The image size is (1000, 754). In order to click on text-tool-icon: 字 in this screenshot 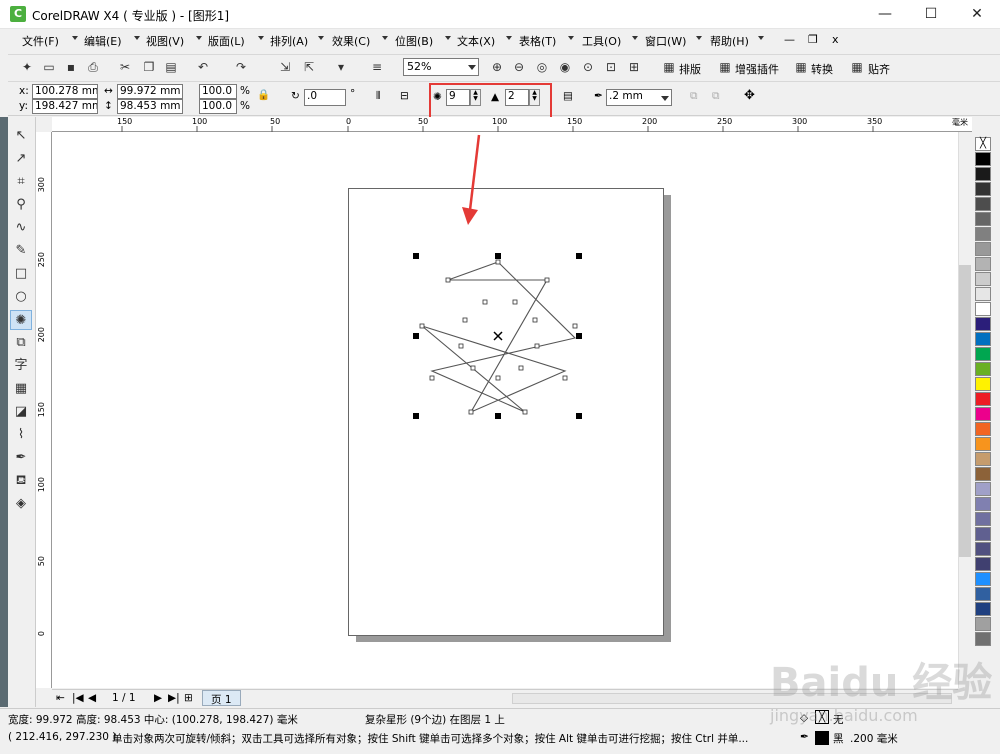, I will do `click(21, 366)`.